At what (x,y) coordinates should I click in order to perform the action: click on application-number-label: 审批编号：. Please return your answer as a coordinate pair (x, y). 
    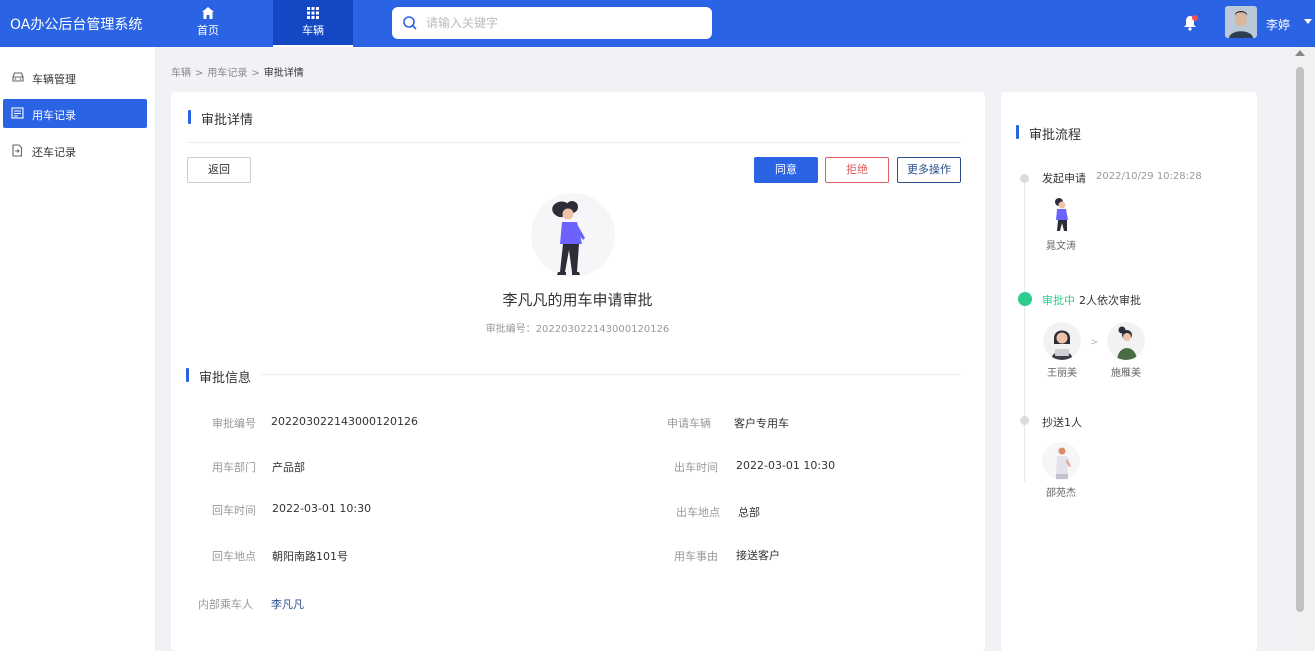
    Looking at the image, I should click on (510, 329).